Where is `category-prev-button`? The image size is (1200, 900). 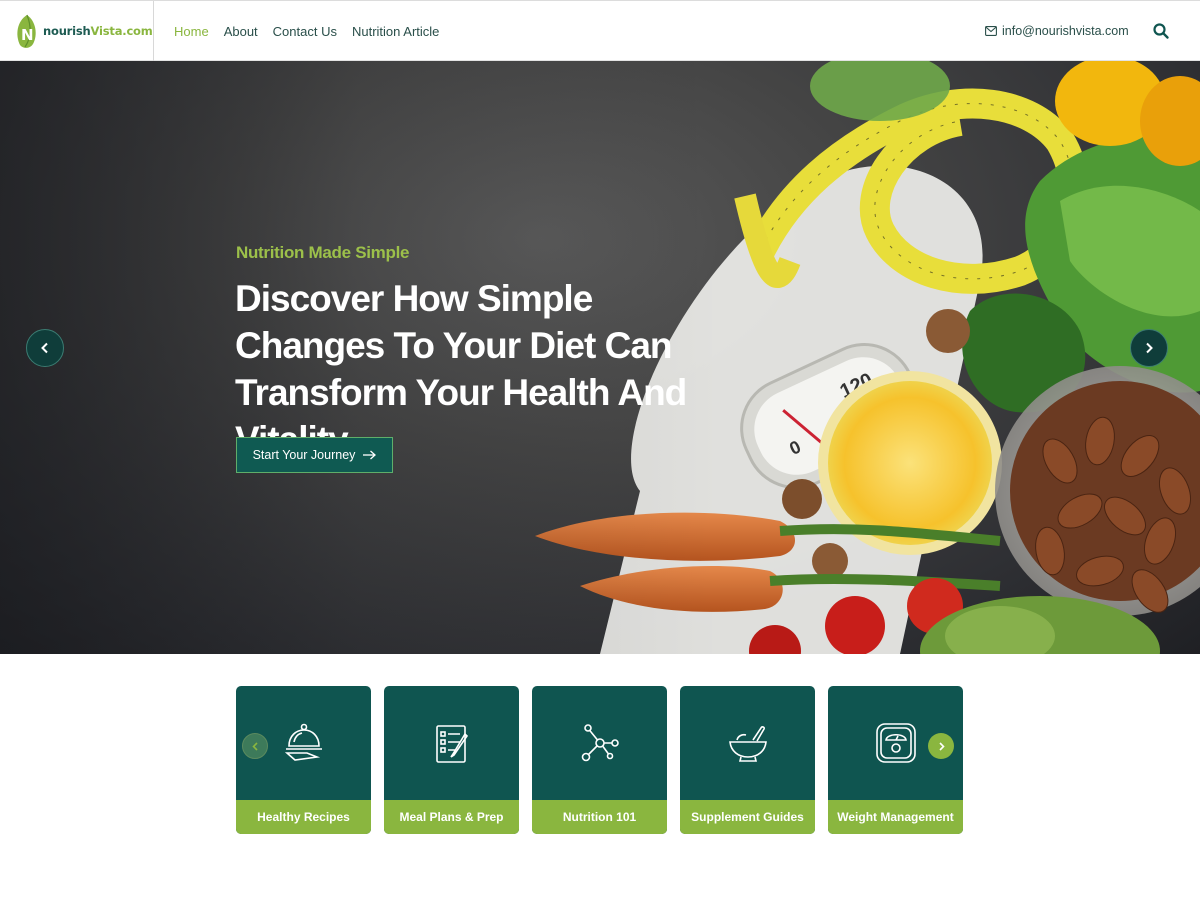 category-prev-button is located at coordinates (255, 746).